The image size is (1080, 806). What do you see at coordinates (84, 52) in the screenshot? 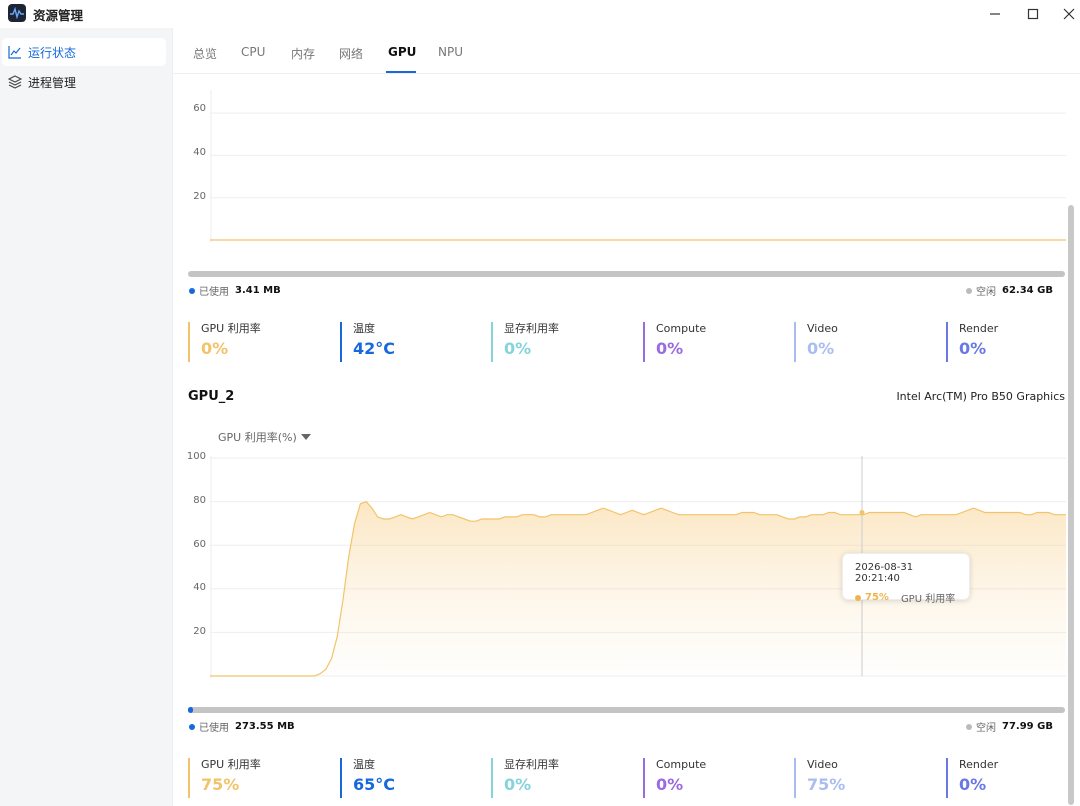
I see `sidebar-item-status: 运行状态` at bounding box center [84, 52].